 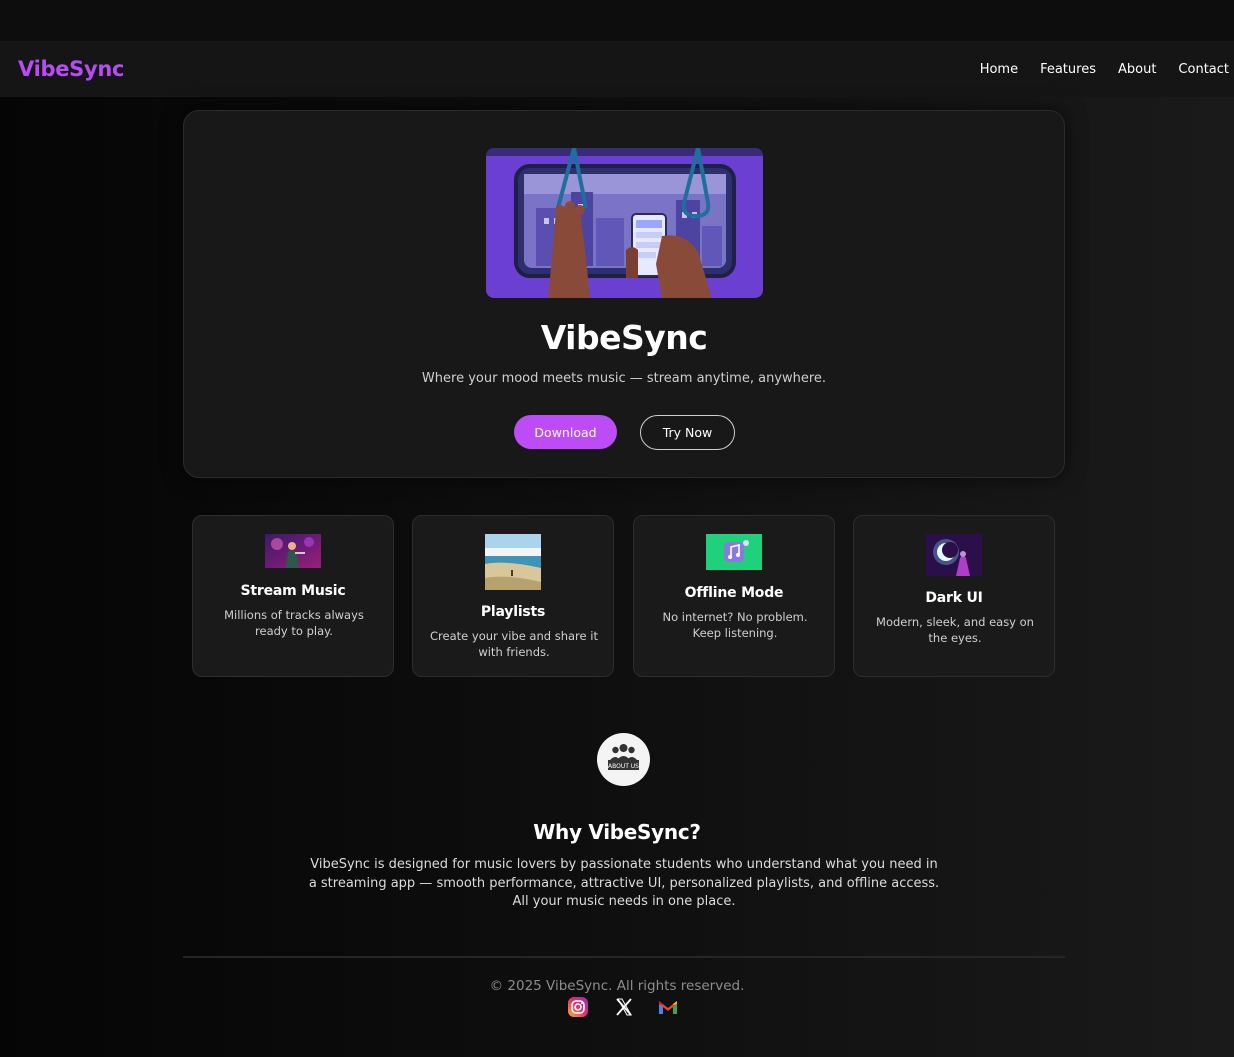 I want to click on music-note-icon, so click(x=734, y=552).